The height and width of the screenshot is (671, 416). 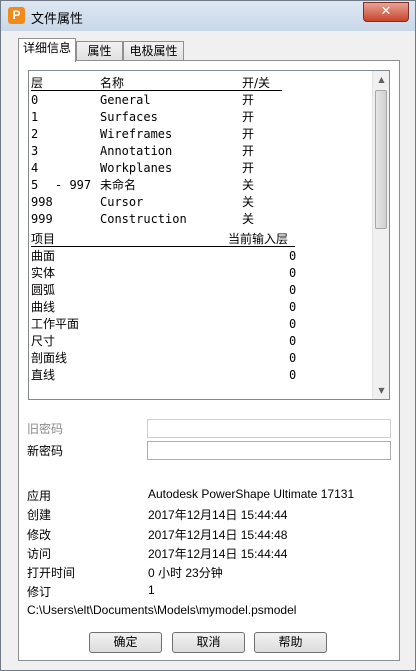 What do you see at coordinates (43, 256) in the screenshot?
I see `input-level-item: 曲面` at bounding box center [43, 256].